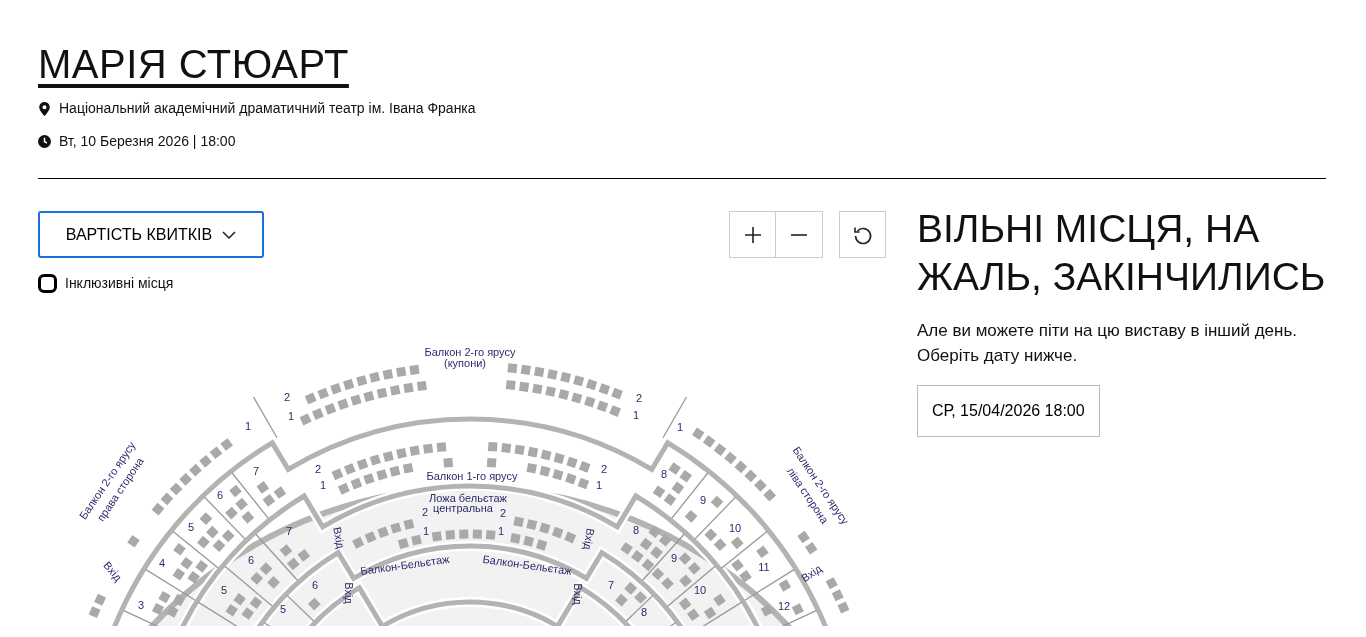 The image size is (1366, 637). Describe the element at coordinates (468, 497) in the screenshot. I see `section-label: Ложа бельєтаж` at that location.